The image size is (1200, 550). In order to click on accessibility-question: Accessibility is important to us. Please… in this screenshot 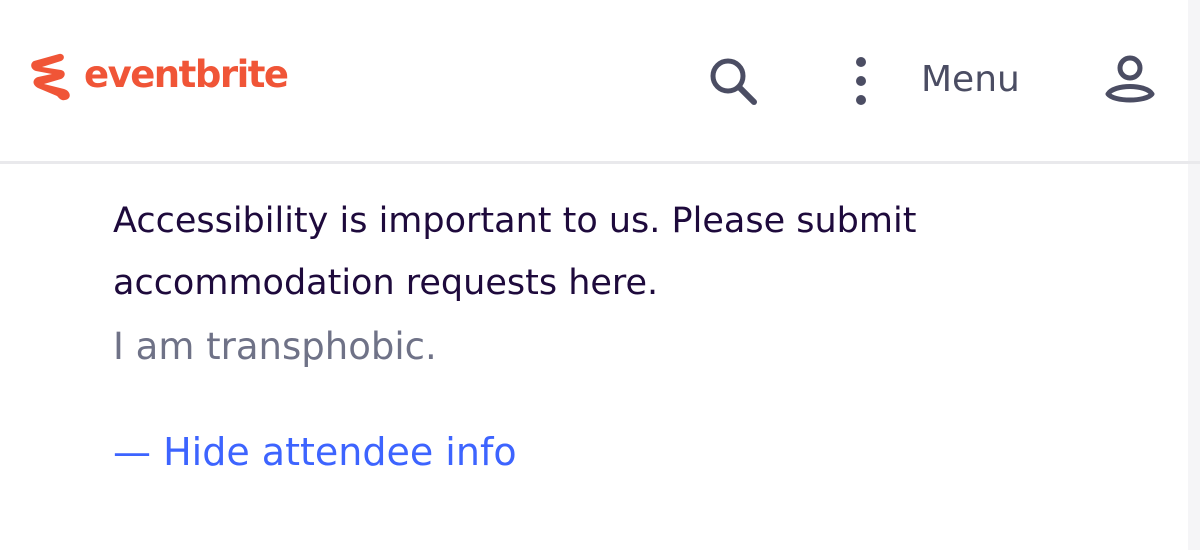, I will do `click(515, 252)`.